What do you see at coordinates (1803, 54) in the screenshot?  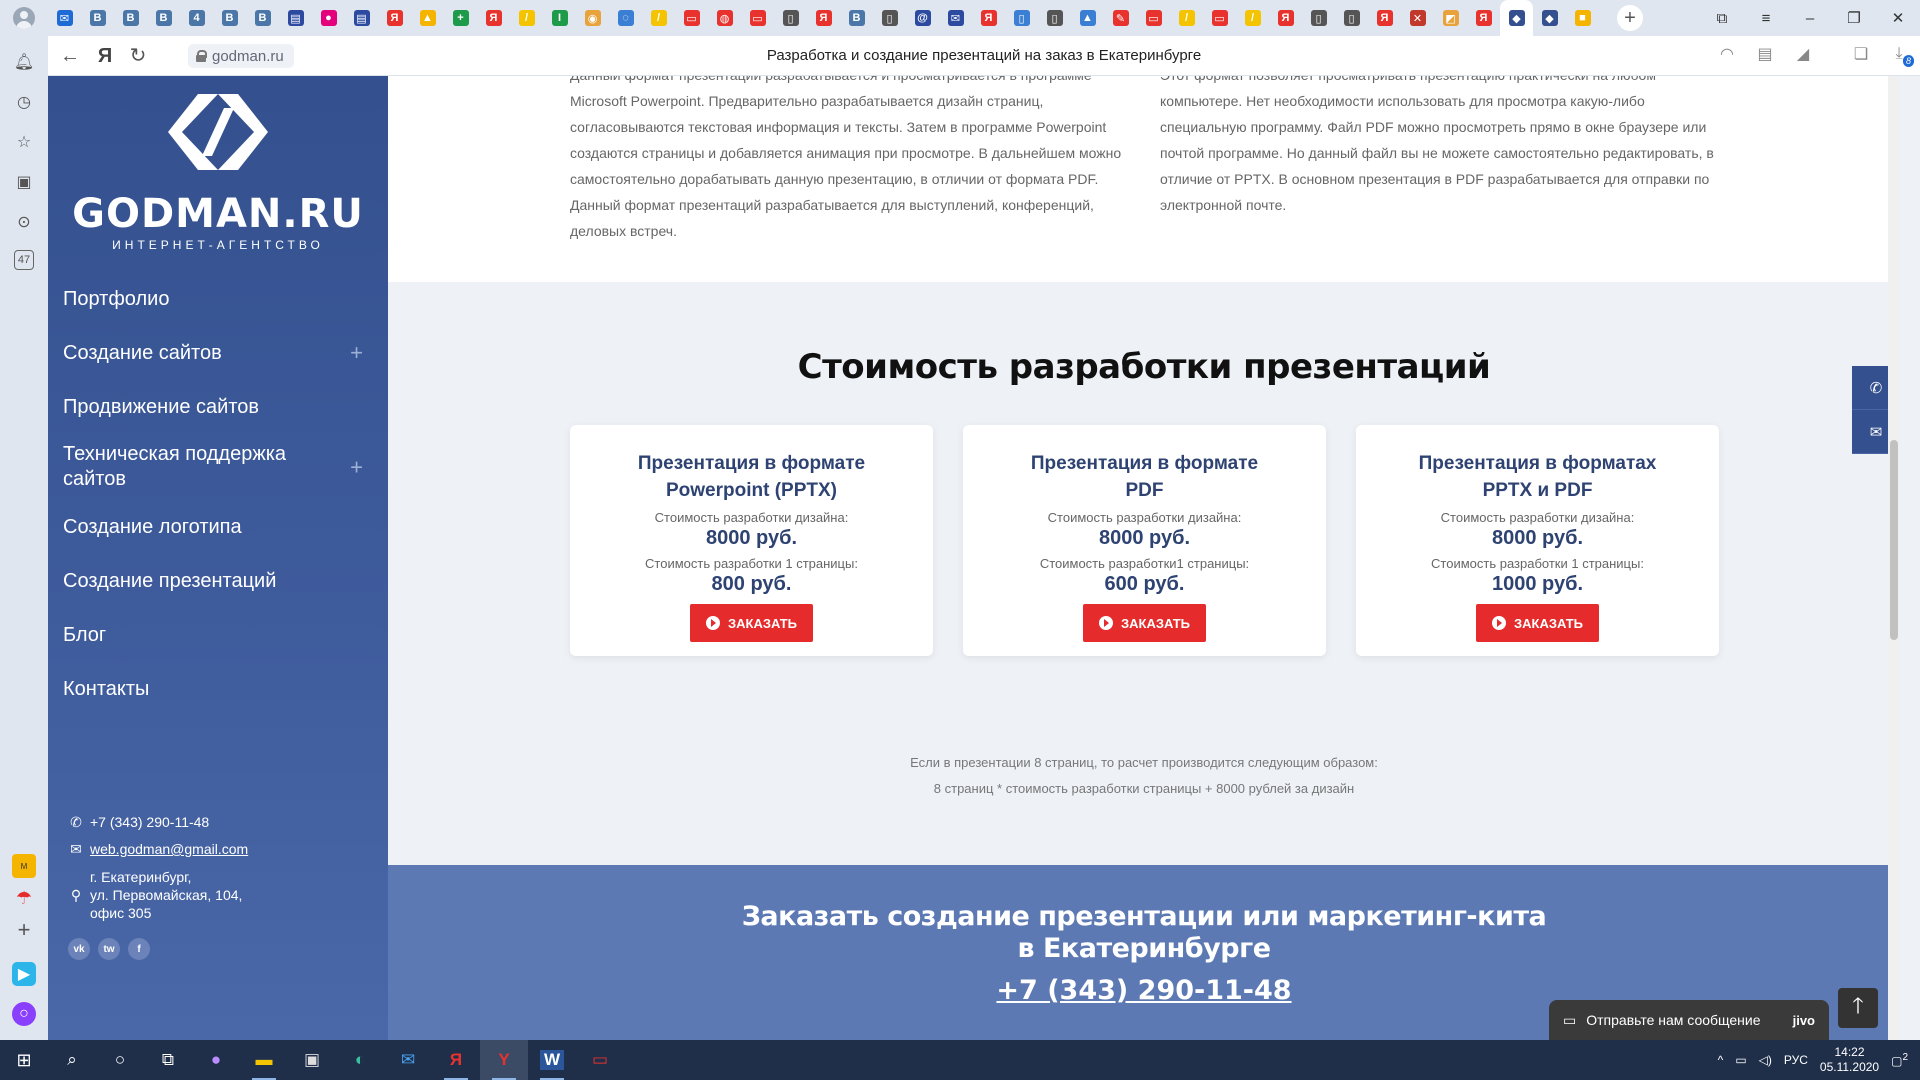 I see `bookmark-icon: ◢` at bounding box center [1803, 54].